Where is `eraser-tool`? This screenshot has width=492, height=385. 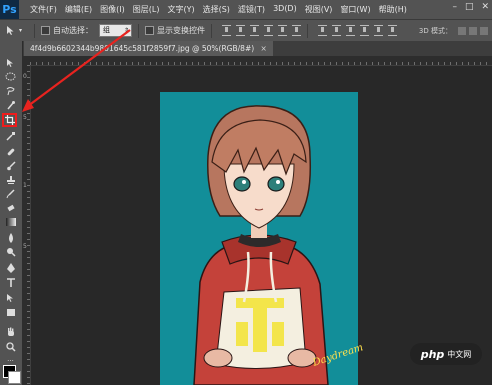 eraser-tool is located at coordinates (10, 207).